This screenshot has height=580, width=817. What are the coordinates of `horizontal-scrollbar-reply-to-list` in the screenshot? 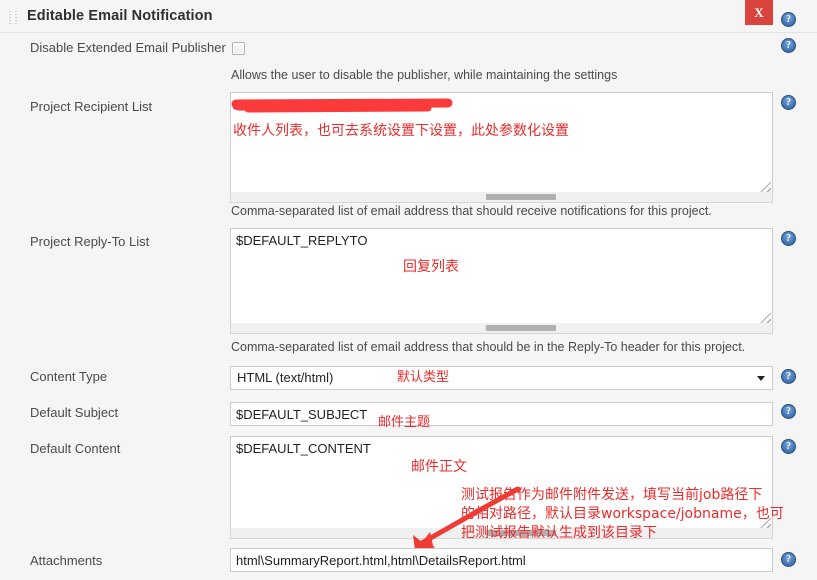 It's located at (501, 328).